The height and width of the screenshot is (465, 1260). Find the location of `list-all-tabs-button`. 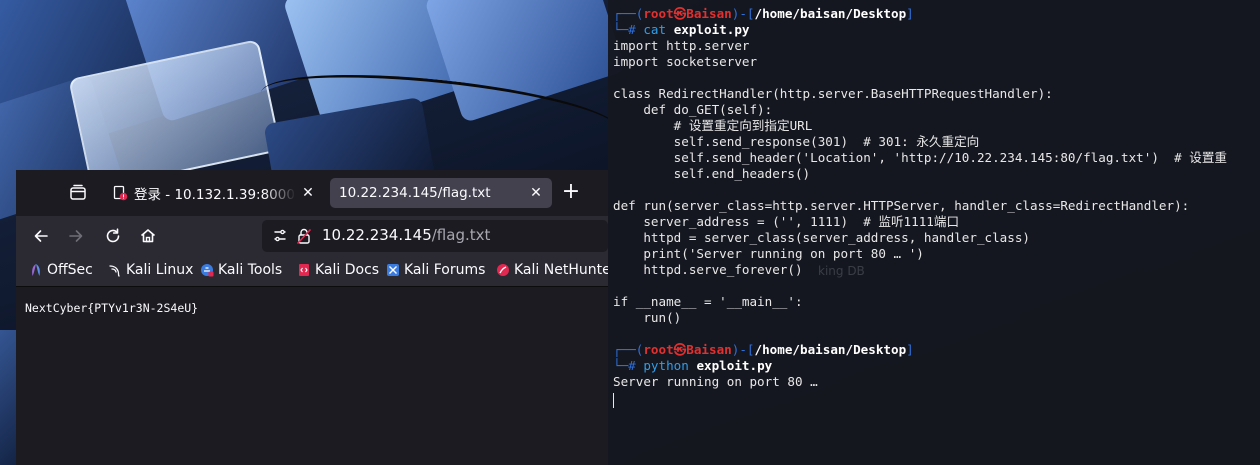

list-all-tabs-button is located at coordinates (78, 193).